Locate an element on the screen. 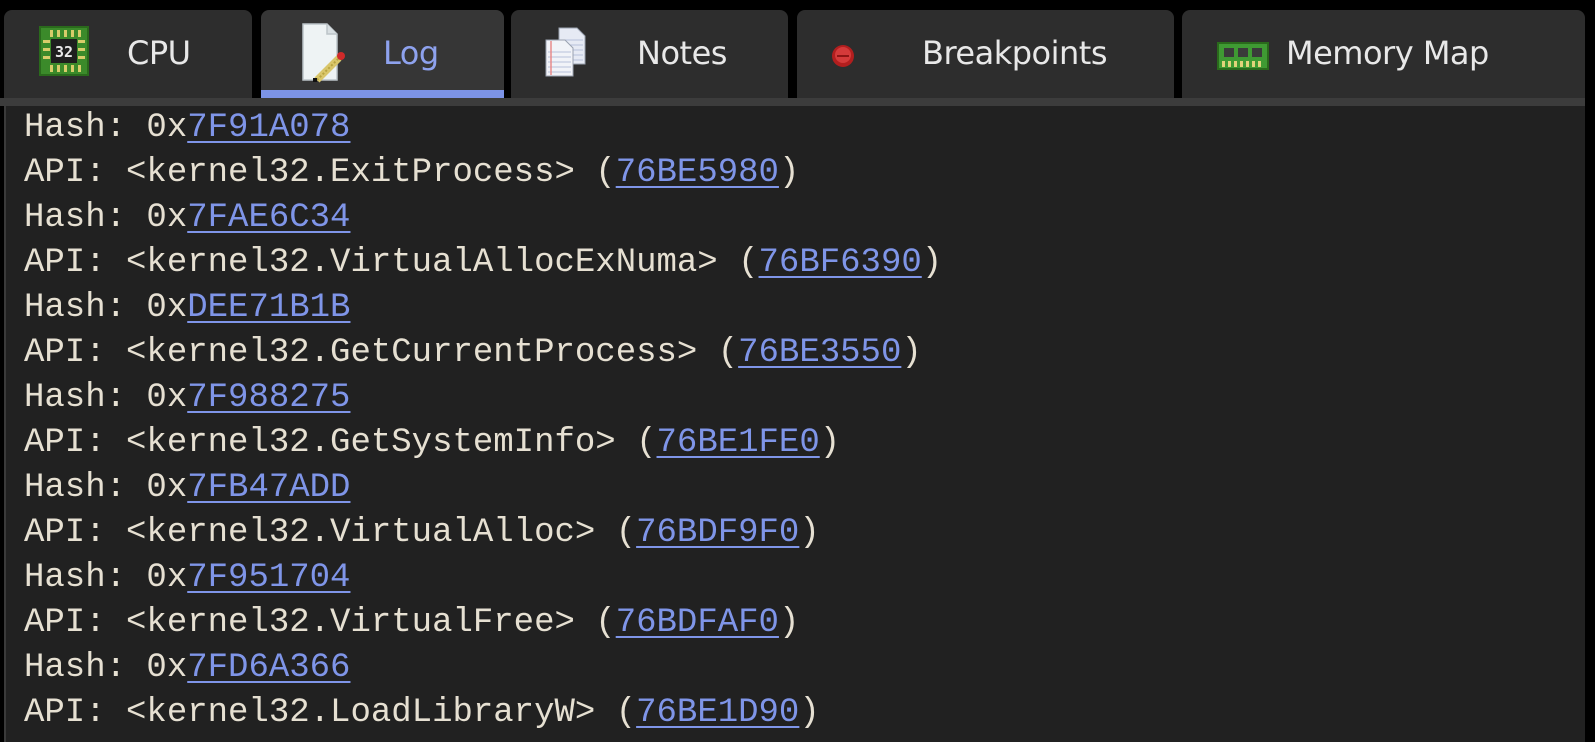 This screenshot has height=742, width=1595. hash-value-link: 7FAE6C34 is located at coordinates (268, 218).